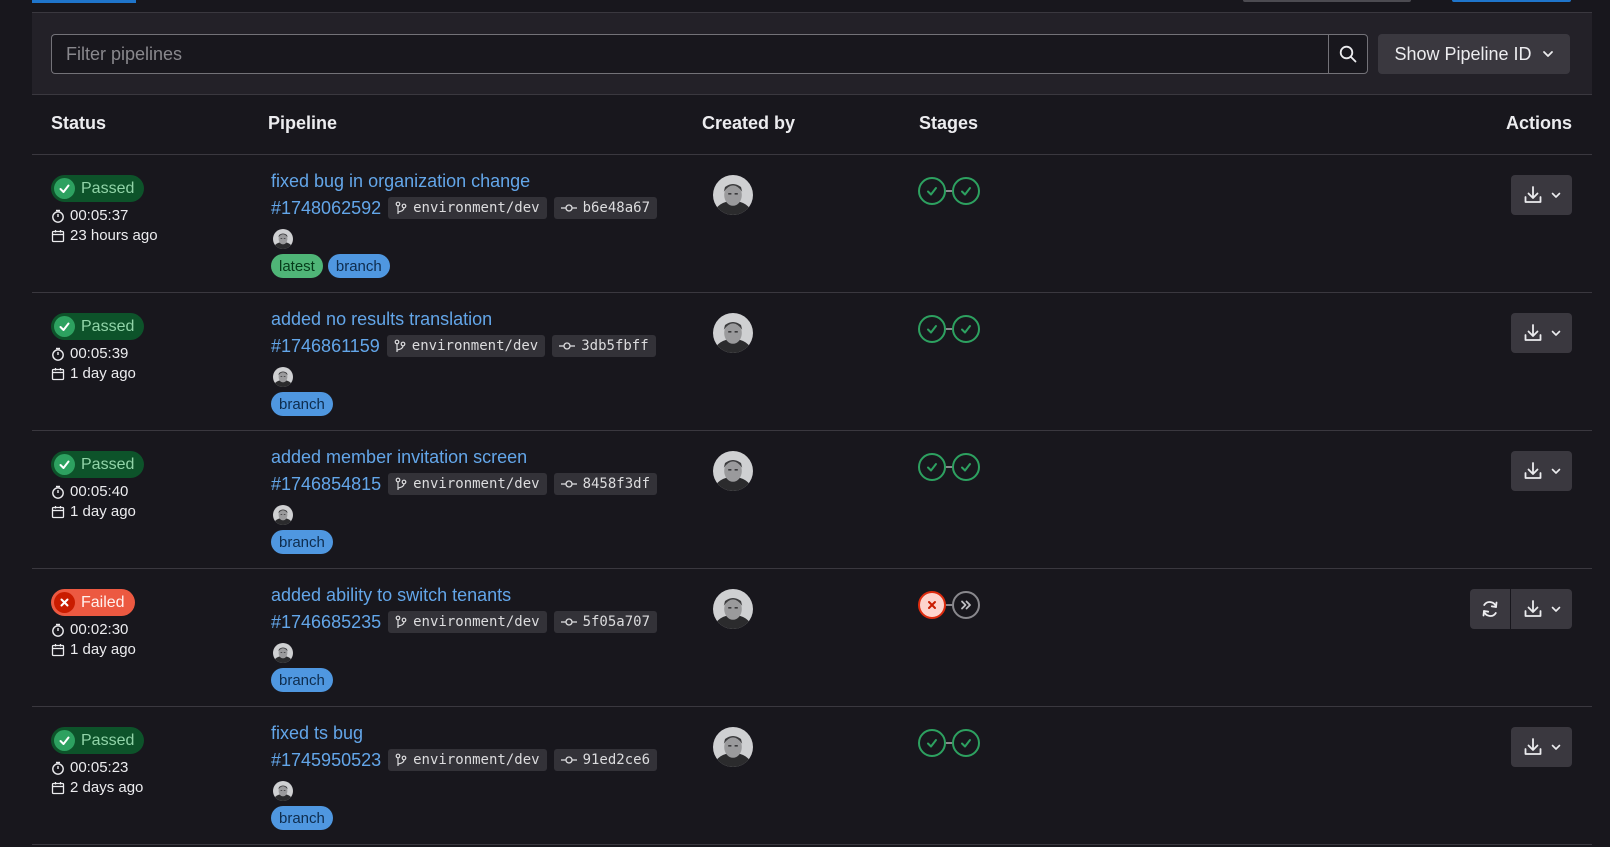 This screenshot has width=1610, height=847. I want to click on top-button-edge, so click(1327, 1).